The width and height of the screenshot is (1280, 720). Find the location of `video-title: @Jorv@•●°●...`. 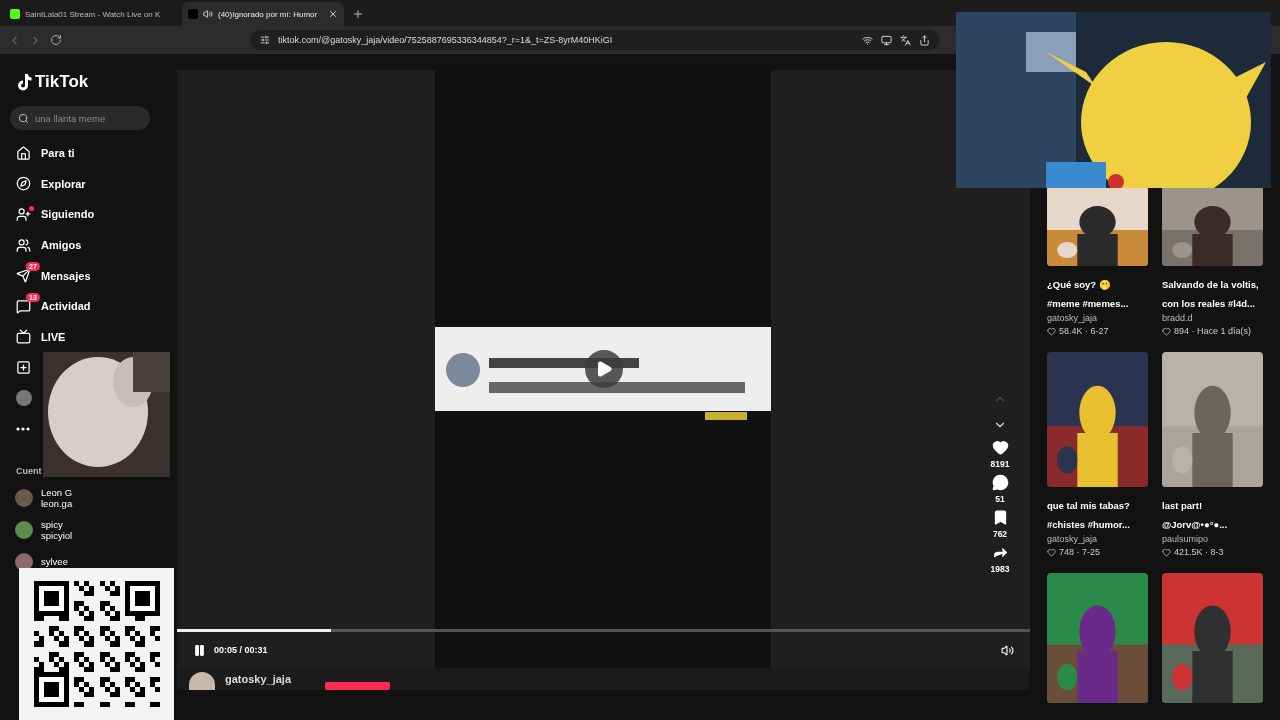

video-title: @Jorv@•●°●... is located at coordinates (1195, 524).